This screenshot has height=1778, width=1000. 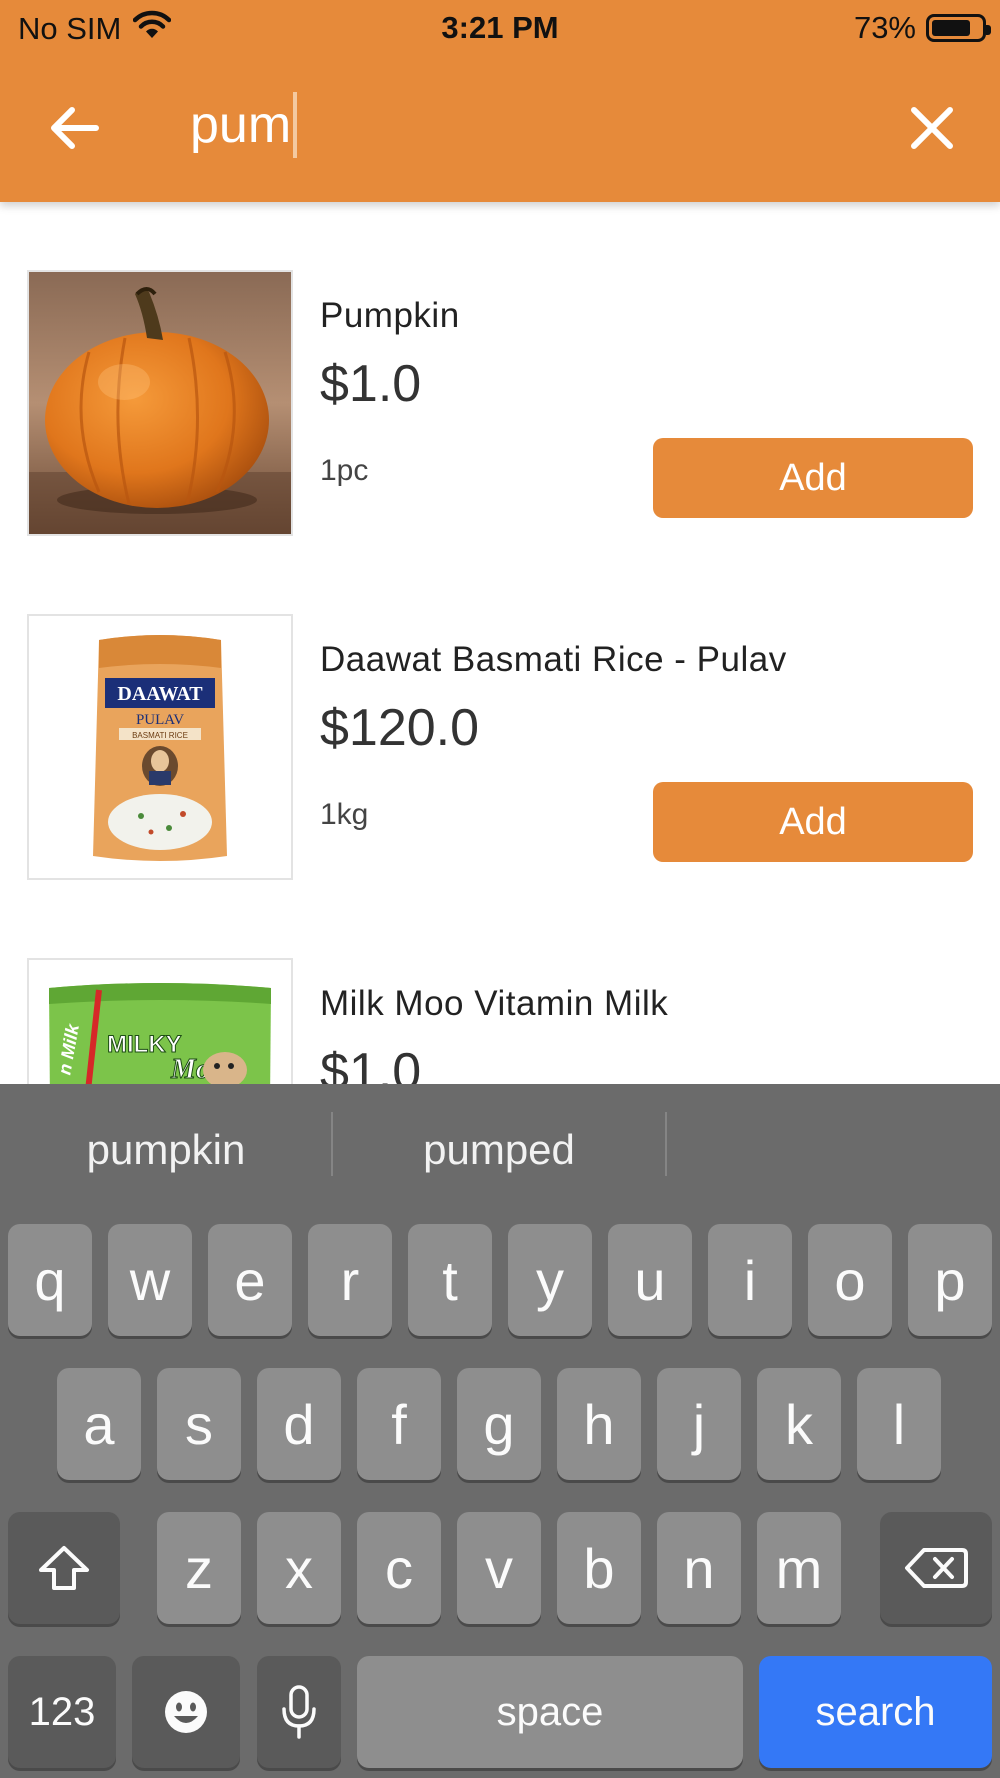 I want to click on product-unit: 1pc, so click(x=344, y=470).